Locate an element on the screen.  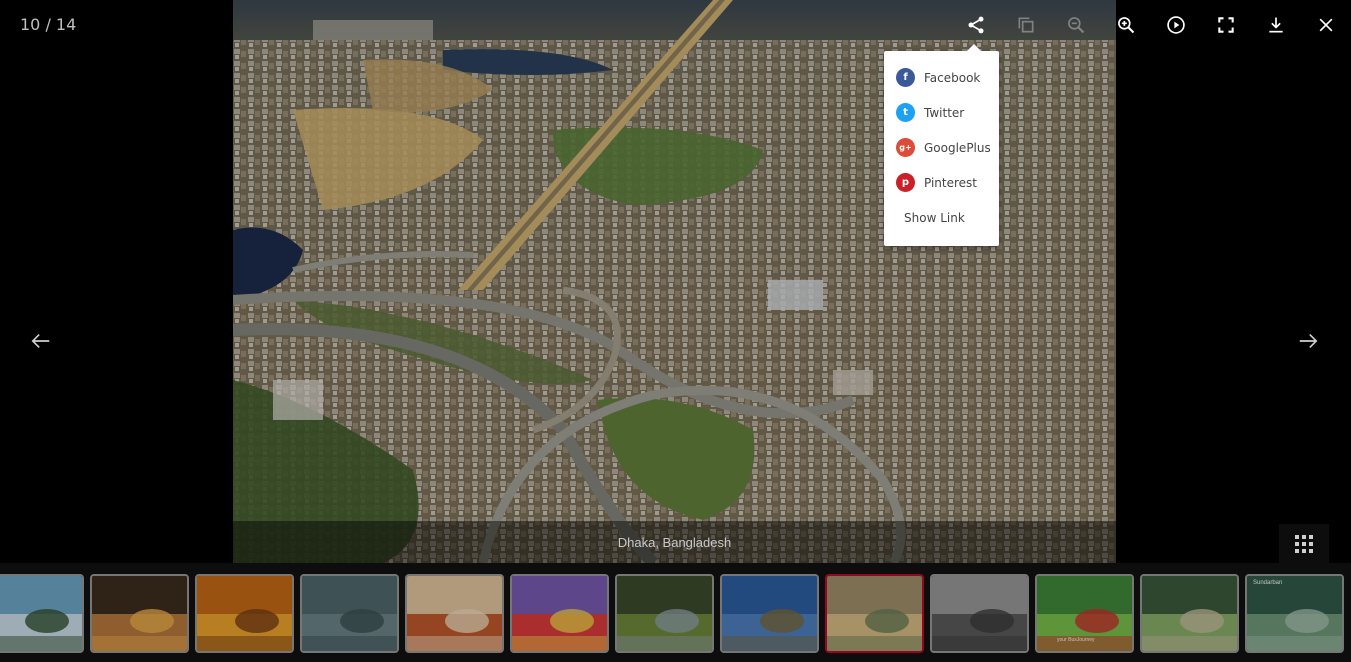
share-googleplus-label: GooglePlus is located at coordinates (957, 147).